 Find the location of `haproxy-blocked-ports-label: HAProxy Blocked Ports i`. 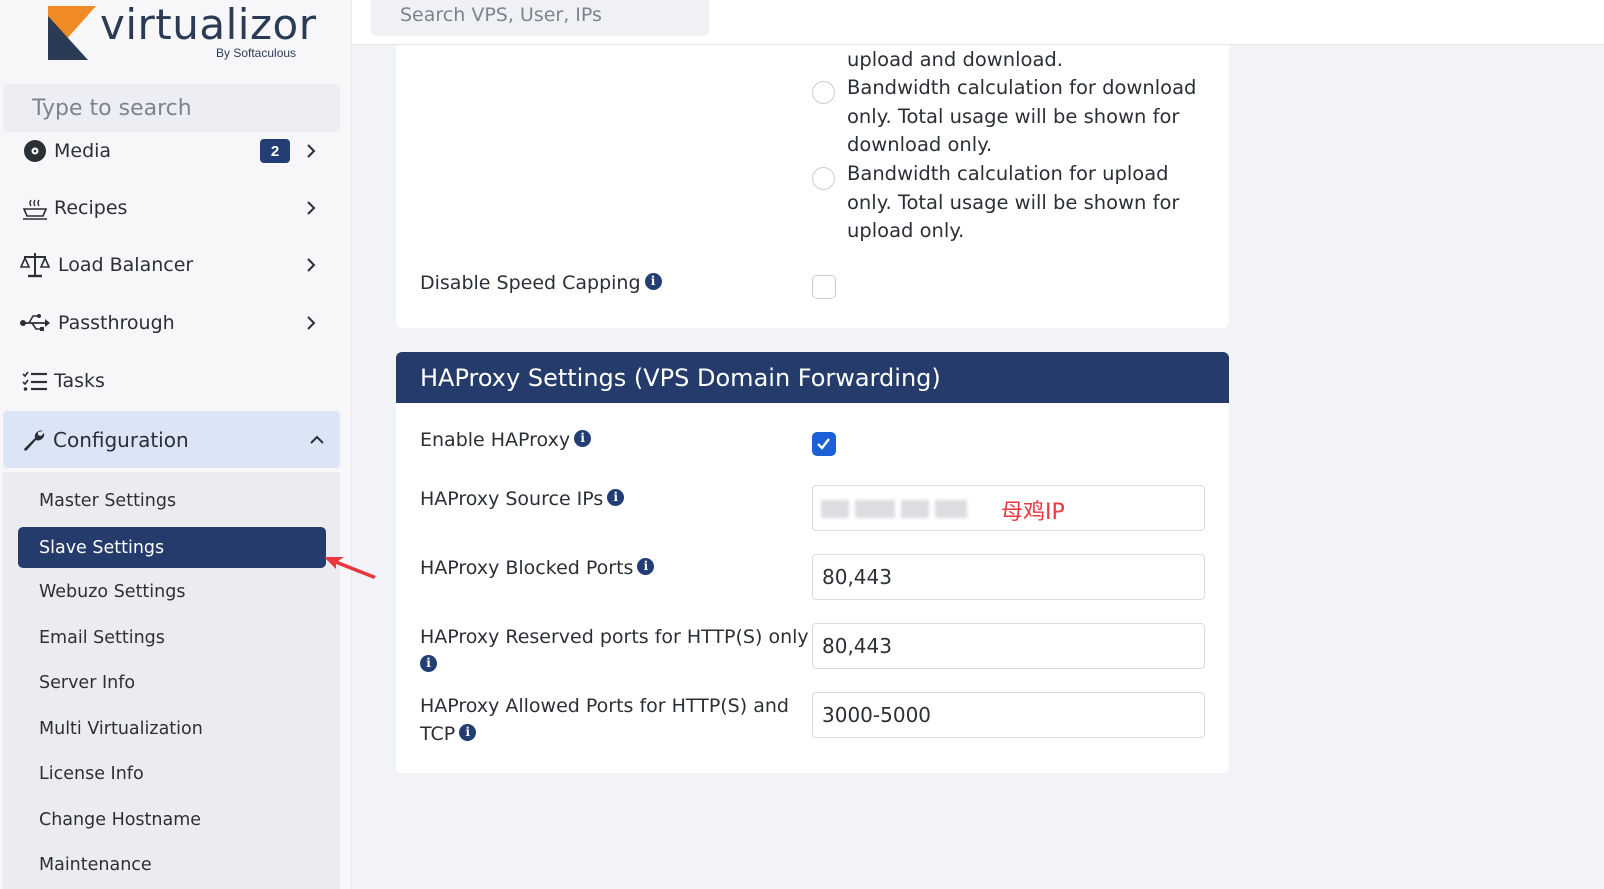

haproxy-blocked-ports-label: HAProxy Blocked Ports i is located at coordinates (537, 568).